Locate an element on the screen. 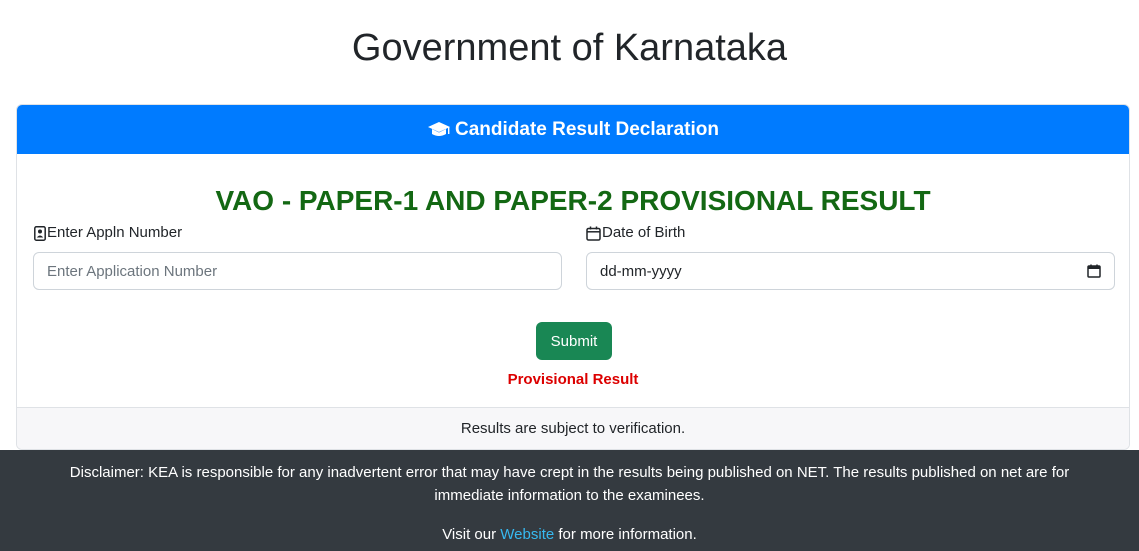  dob-label-text: Date of Birth is located at coordinates (644, 232).